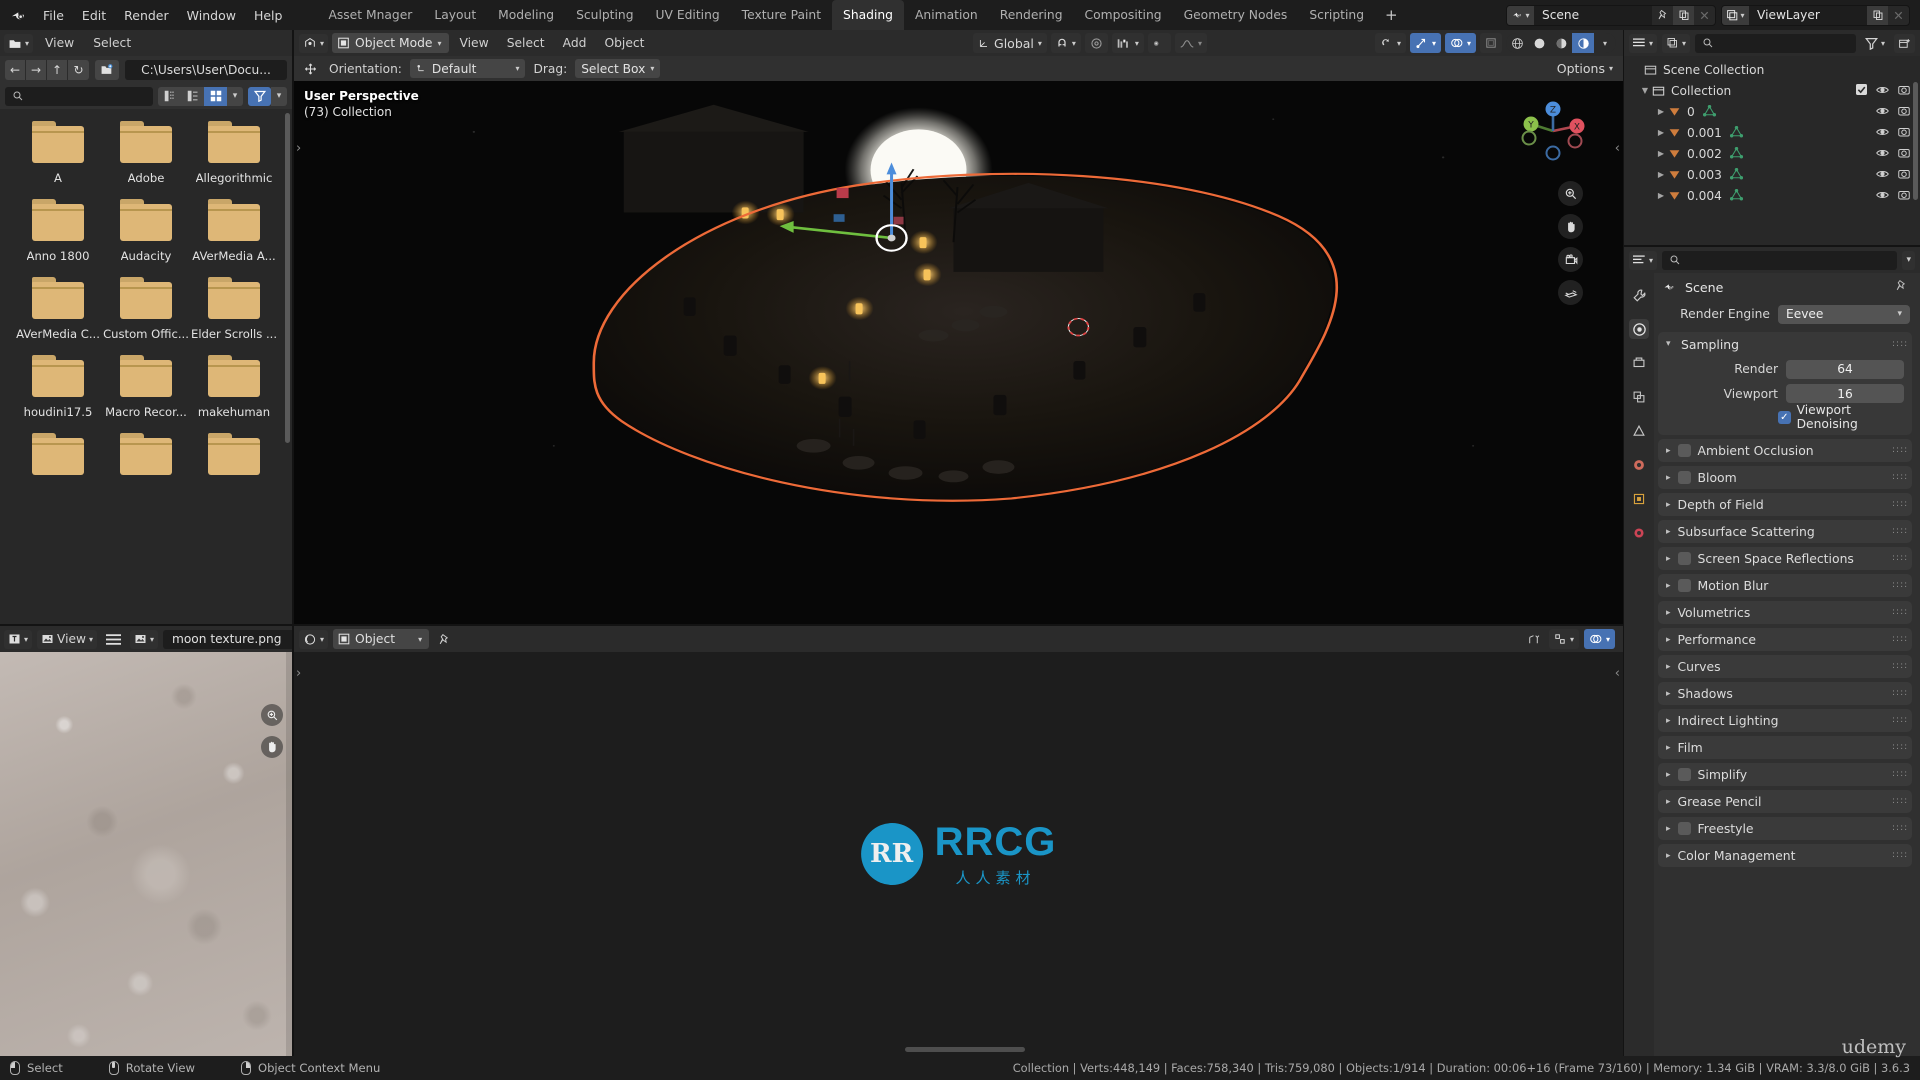  Describe the element at coordinates (78, 70) in the screenshot. I see `nav-refresh-button: ↻` at that location.